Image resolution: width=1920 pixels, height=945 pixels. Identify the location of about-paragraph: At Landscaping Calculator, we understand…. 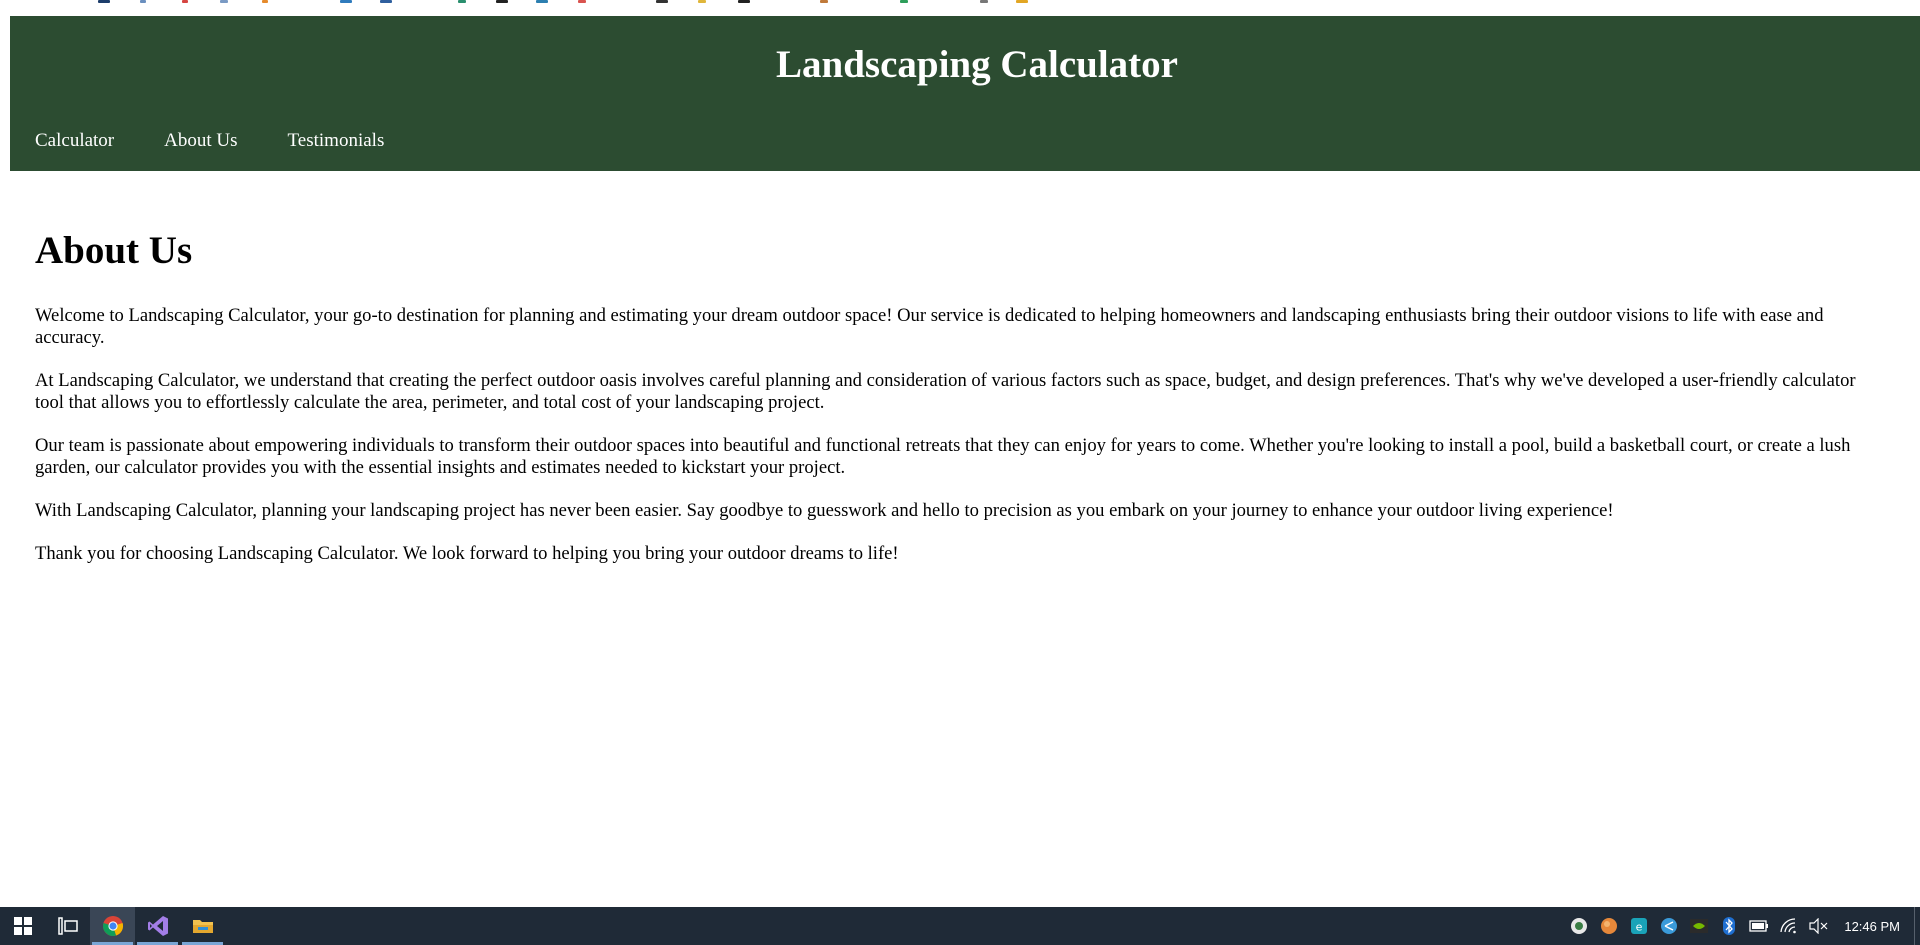
(945, 391).